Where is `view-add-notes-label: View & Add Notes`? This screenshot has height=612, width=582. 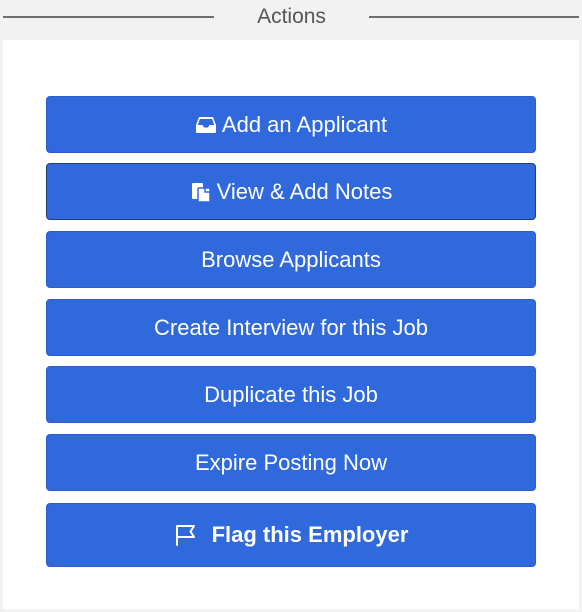
view-add-notes-label: View & Add Notes is located at coordinates (304, 191).